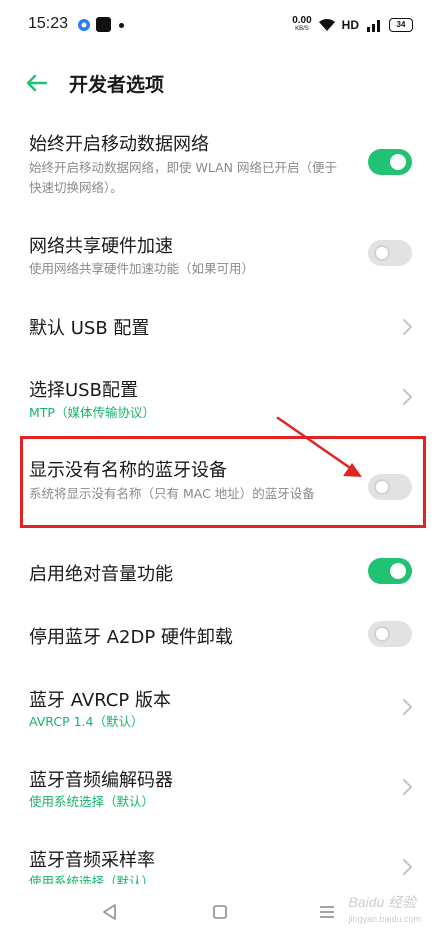 The width and height of the screenshot is (443, 938). I want to click on setting-title: 蓝牙 AVRCP 版本, so click(100, 700).